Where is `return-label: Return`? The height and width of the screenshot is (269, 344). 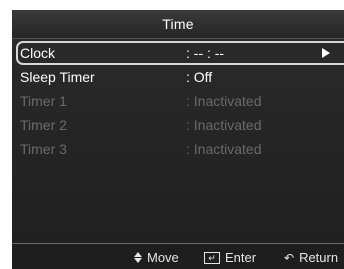 return-label: Return is located at coordinates (319, 257).